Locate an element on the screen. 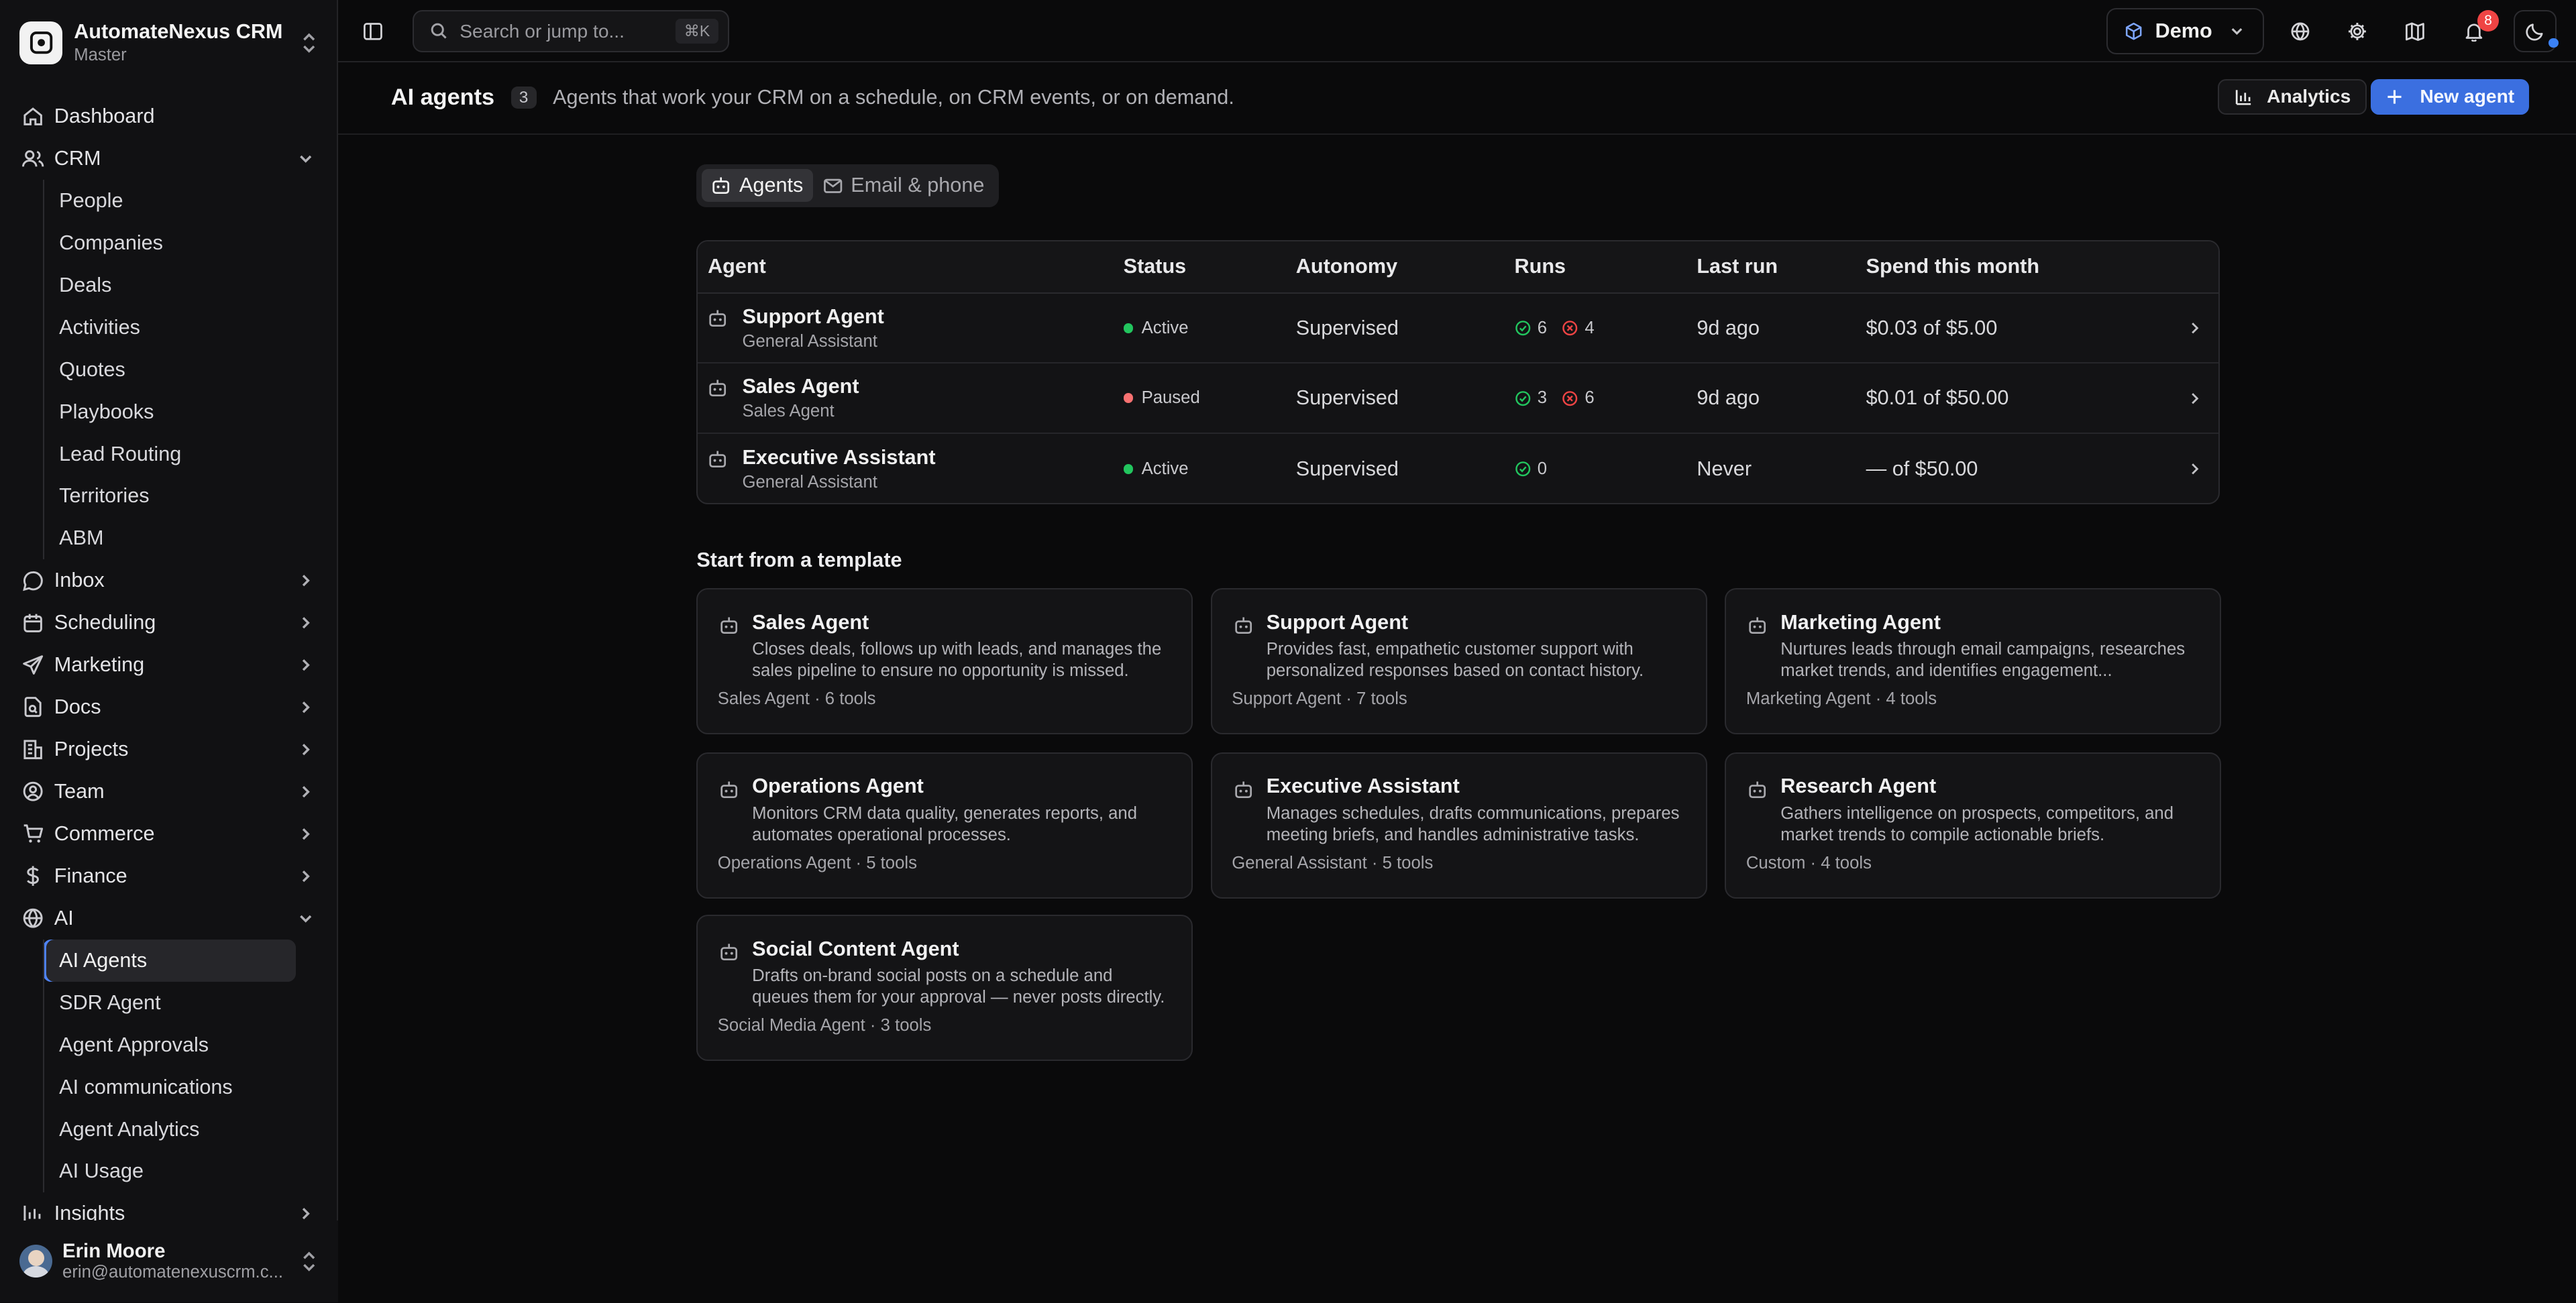  runs-cell: 0 is located at coordinates (1531, 469).